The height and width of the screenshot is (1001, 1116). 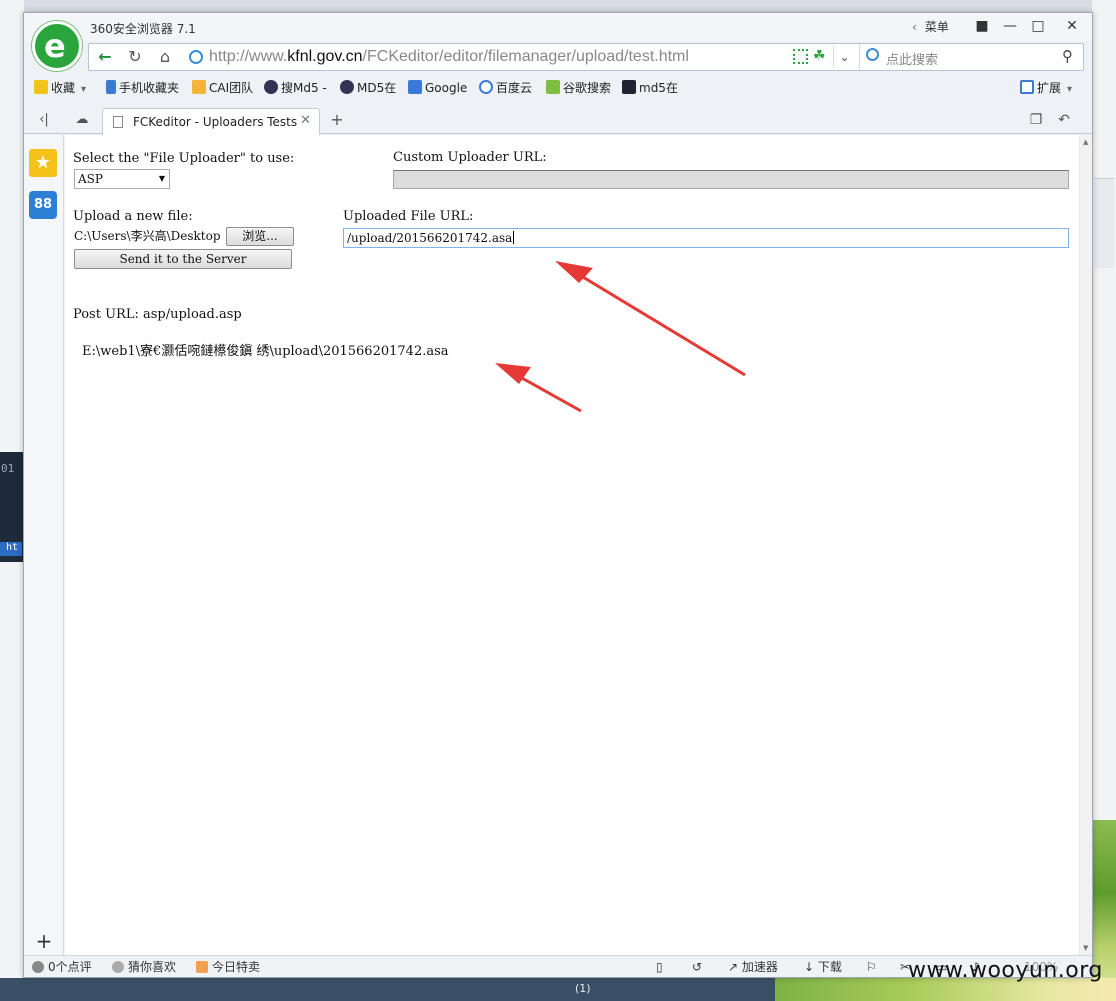 What do you see at coordinates (872, 54) in the screenshot?
I see `search-engine-icon` at bounding box center [872, 54].